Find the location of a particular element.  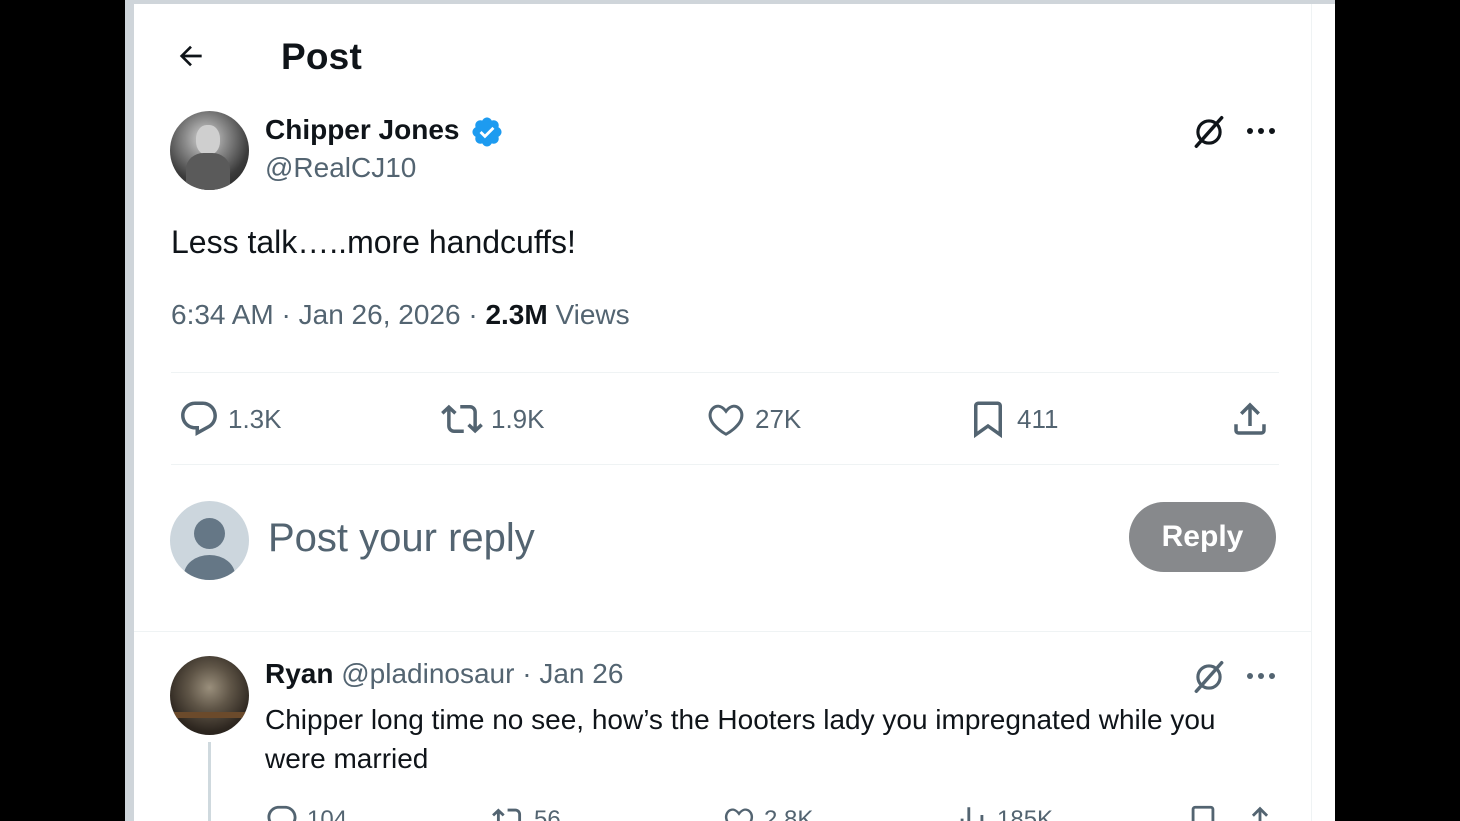

reply-count: 1.3K is located at coordinates (255, 418).